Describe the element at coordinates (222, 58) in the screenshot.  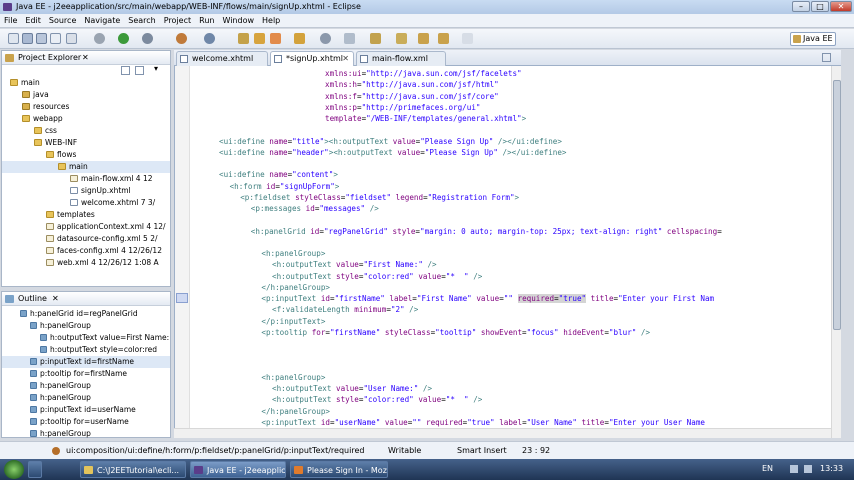
I see `tab-welcome: welcome.xhtml` at that location.